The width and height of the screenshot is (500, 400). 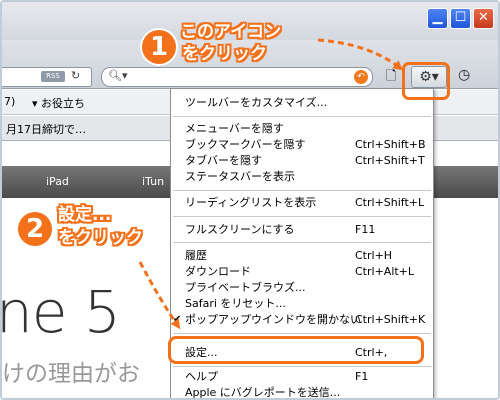 I want to click on bookmark-folder-favorites: ▾ お役立ち, so click(x=58, y=103).